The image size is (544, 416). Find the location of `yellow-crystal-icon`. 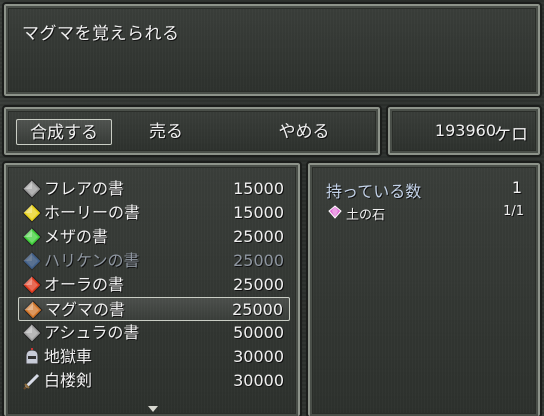

yellow-crystal-icon is located at coordinates (32, 213).